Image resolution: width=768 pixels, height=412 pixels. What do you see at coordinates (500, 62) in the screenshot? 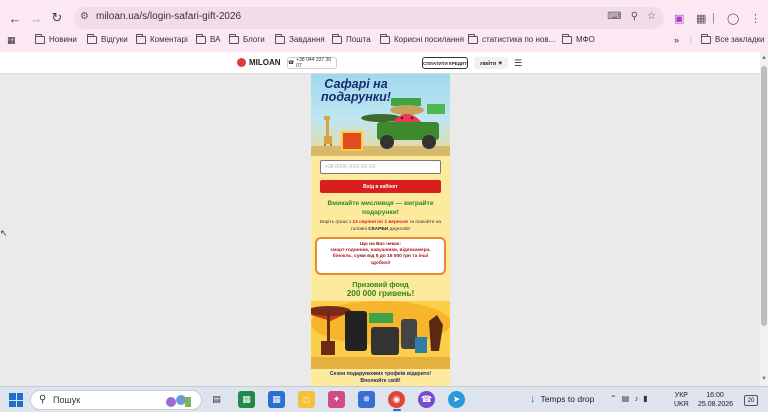
I see `user-icon: ◉` at bounding box center [500, 62].